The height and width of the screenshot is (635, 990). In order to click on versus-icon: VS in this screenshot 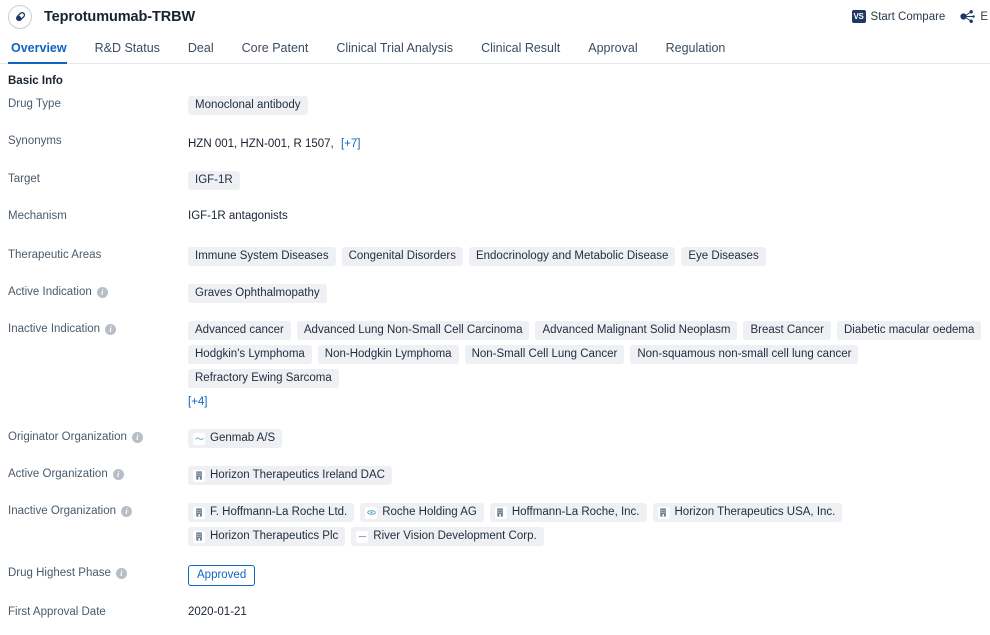, I will do `click(858, 16)`.